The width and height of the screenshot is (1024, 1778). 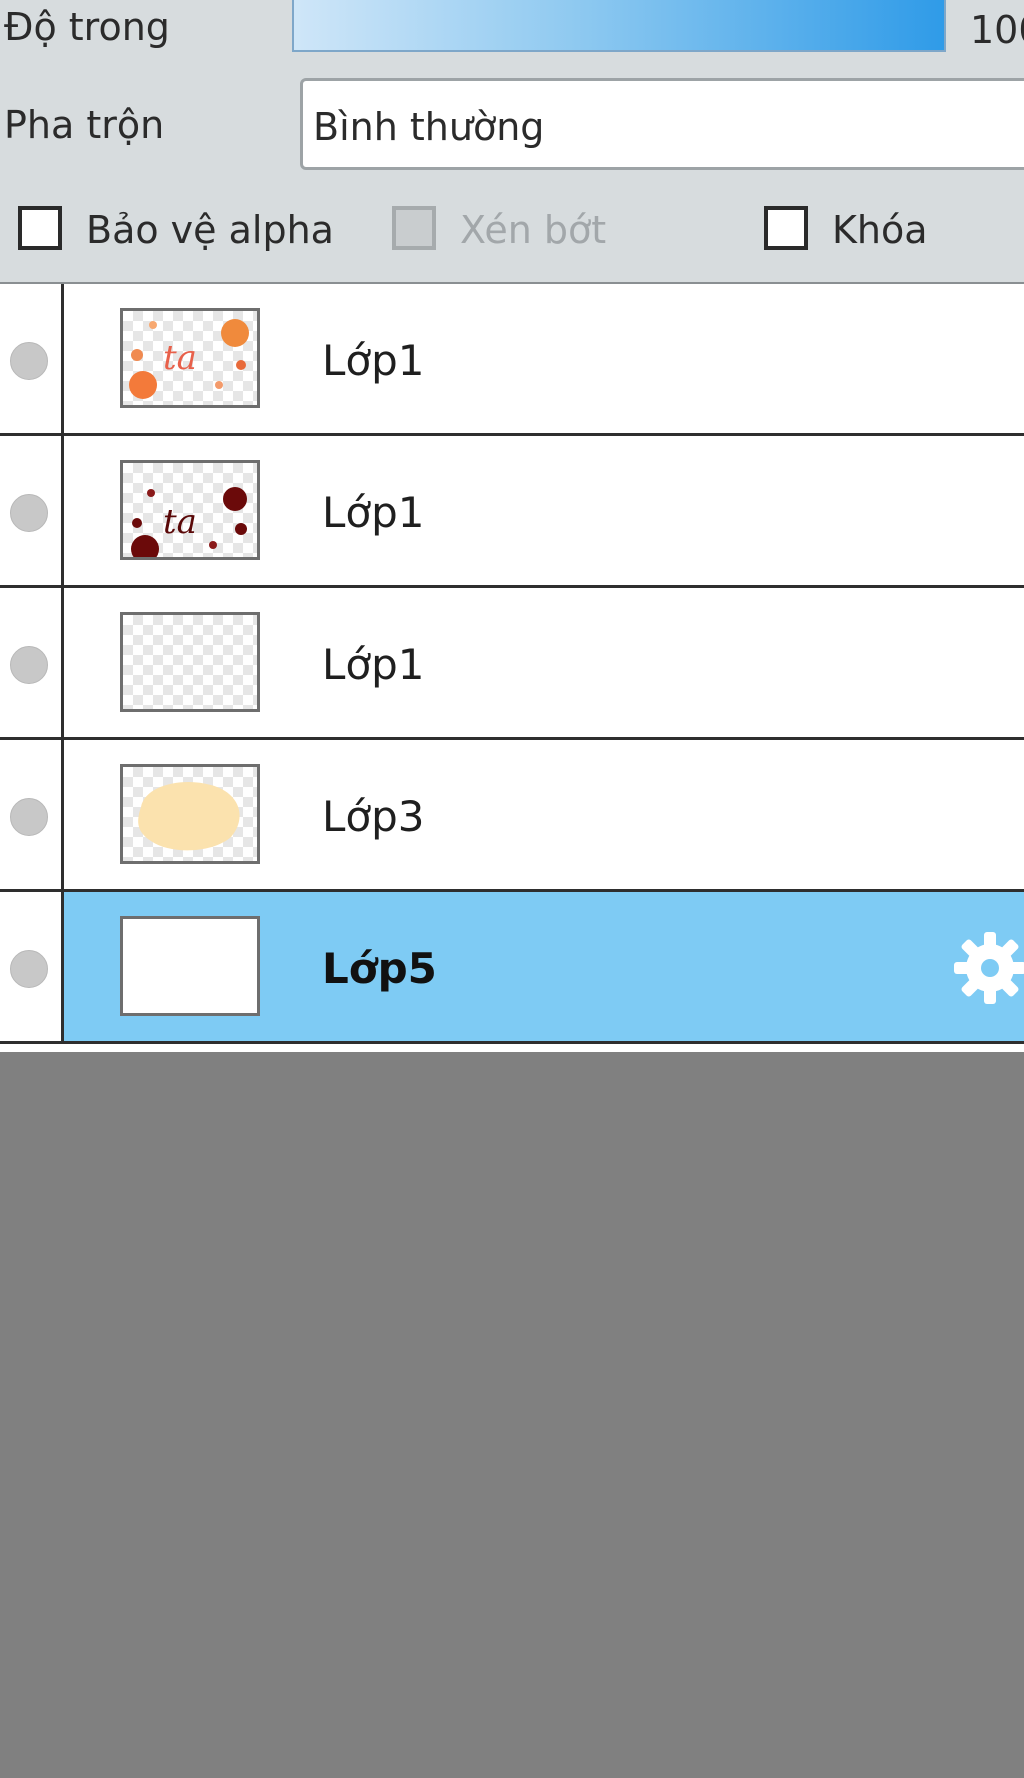 I want to click on opacity-value: 100, so click(x=997, y=30).